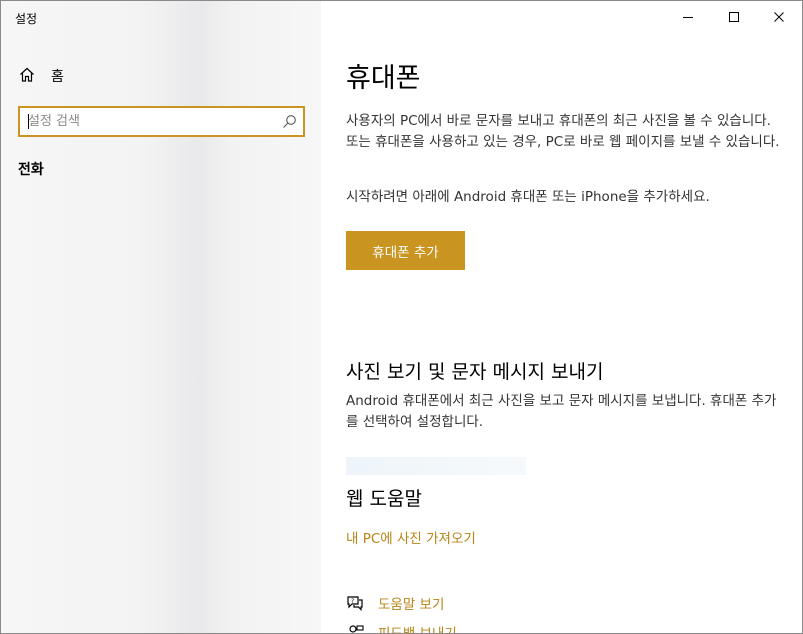 The image size is (803, 634). Describe the element at coordinates (411, 603) in the screenshot. I see `get-help-link: 도움말 보기` at that location.